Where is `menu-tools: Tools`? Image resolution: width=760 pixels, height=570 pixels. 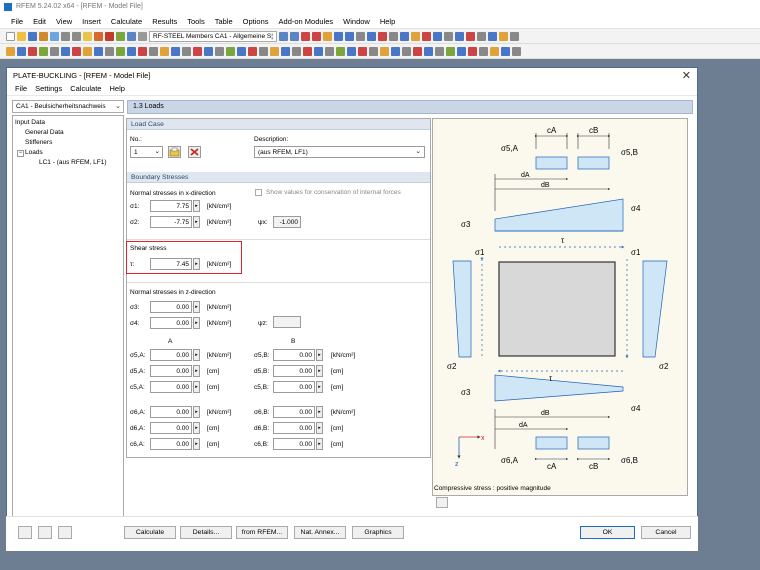 menu-tools: Tools is located at coordinates (196, 21).